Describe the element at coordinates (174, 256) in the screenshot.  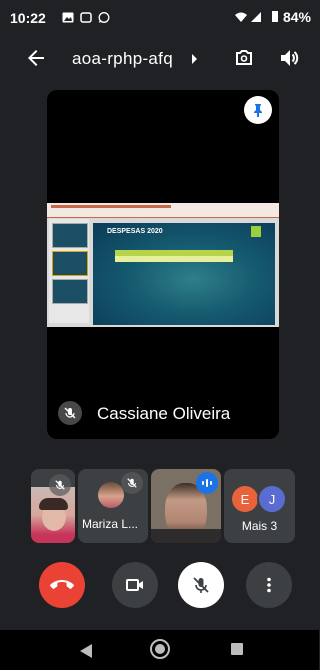
I see `slide-table` at that location.